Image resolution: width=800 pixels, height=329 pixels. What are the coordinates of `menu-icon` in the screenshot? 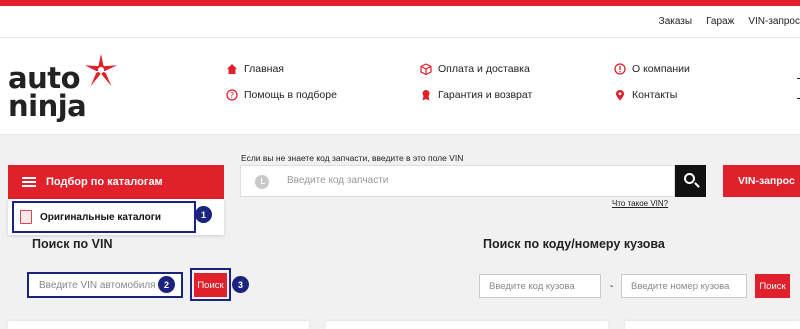 It's located at (29, 182).